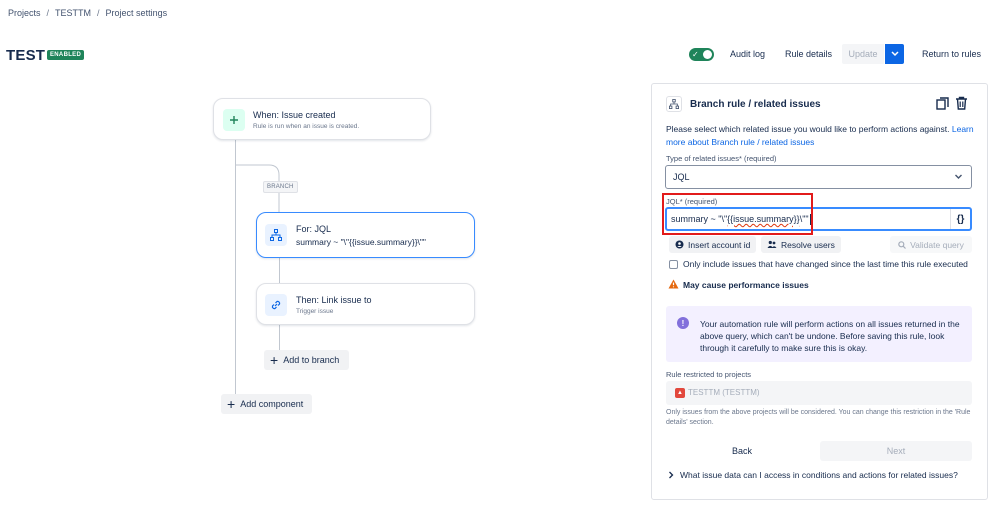  I want to click on user-icon, so click(679, 244).